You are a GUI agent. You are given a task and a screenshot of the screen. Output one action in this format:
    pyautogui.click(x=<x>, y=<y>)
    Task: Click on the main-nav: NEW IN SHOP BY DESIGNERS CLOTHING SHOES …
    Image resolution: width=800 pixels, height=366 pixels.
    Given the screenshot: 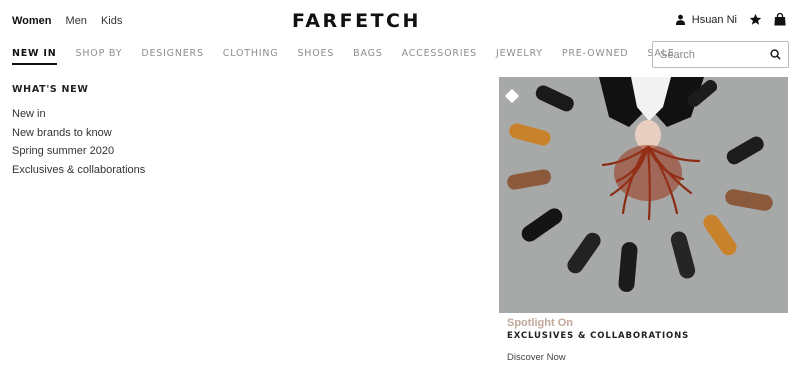 What is the action you would take?
    pyautogui.click(x=343, y=56)
    